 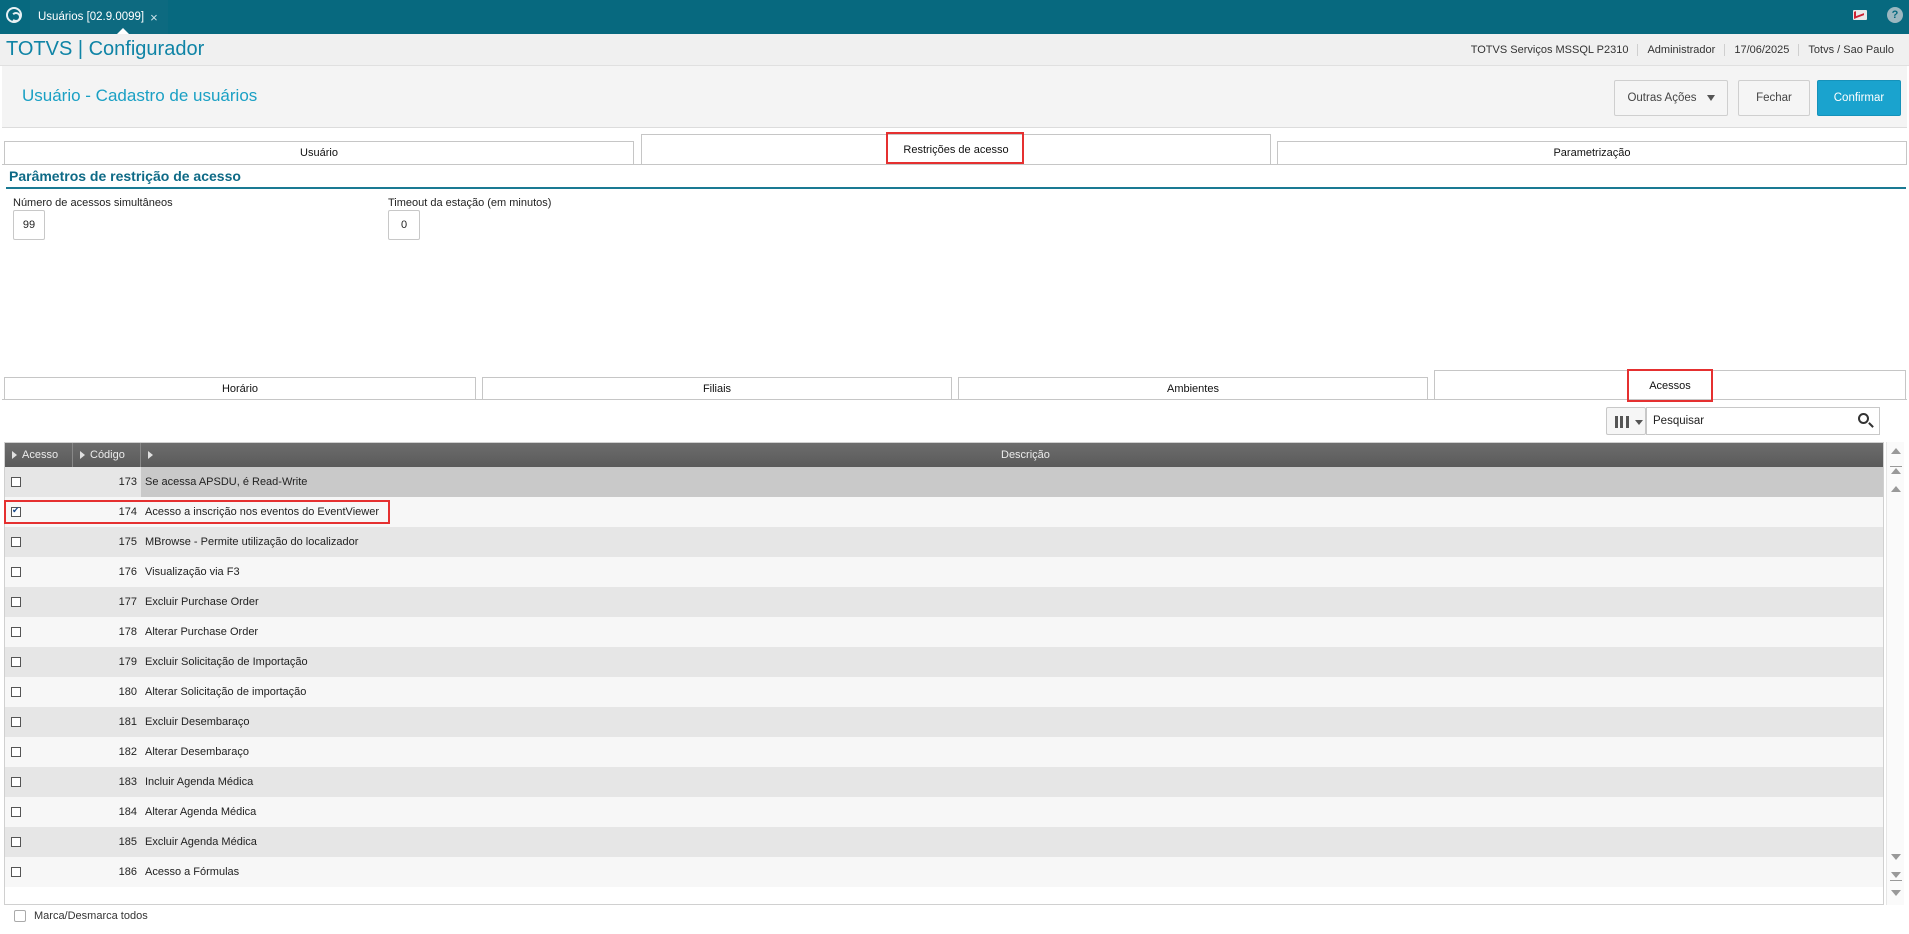 I want to click on row-code: 176, so click(x=127, y=572).